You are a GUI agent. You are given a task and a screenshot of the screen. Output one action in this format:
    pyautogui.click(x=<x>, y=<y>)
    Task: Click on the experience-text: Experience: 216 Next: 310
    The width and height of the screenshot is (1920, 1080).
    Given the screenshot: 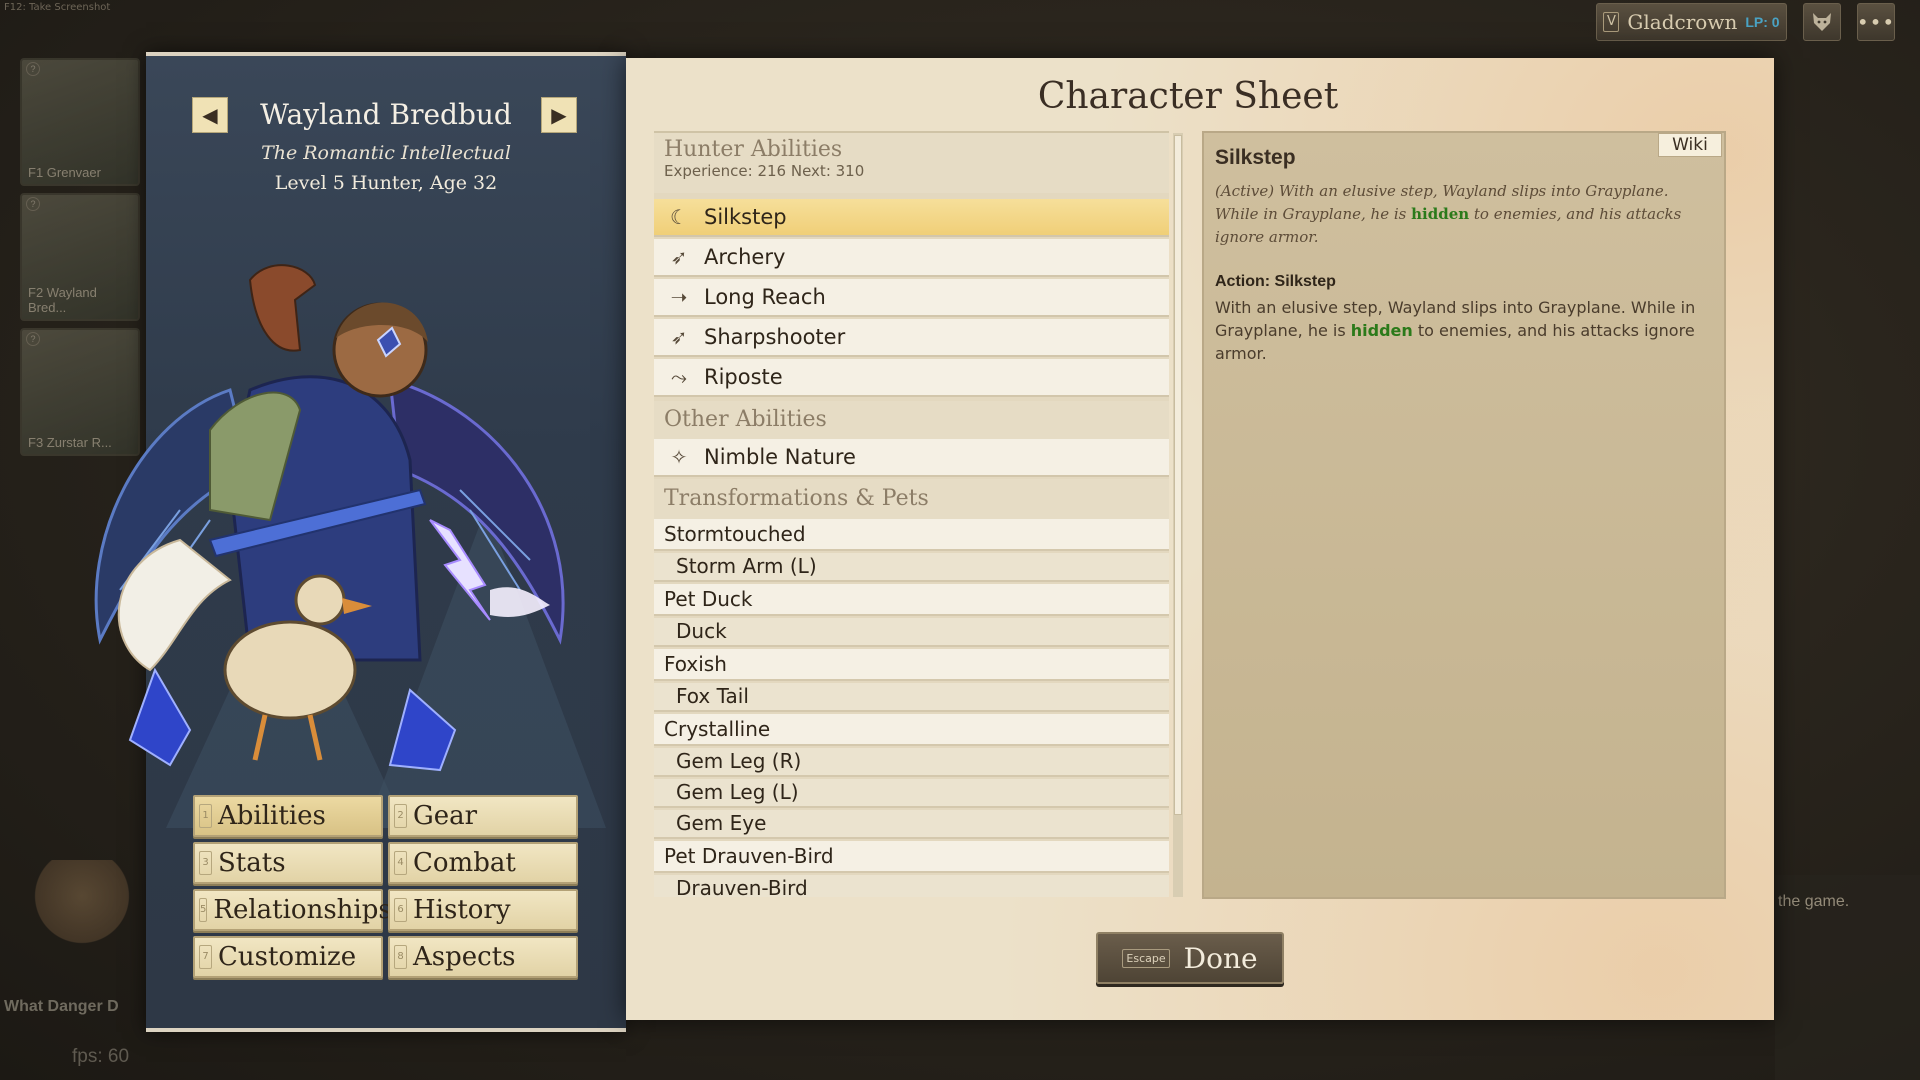 What is the action you would take?
    pyautogui.click(x=764, y=171)
    